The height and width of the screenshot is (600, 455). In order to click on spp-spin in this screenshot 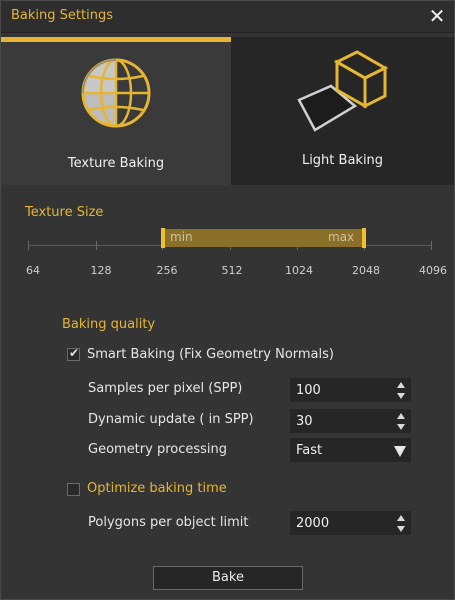, I will do `click(401, 391)`.